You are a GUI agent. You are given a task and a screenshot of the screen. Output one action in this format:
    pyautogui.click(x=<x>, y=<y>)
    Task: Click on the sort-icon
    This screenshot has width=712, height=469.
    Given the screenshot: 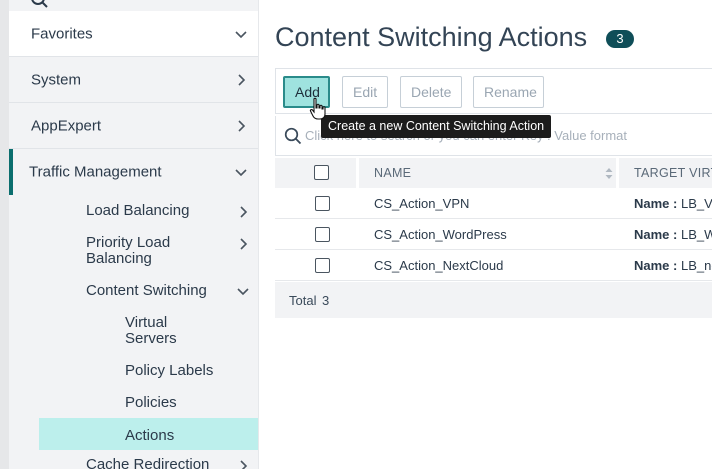 What is the action you would take?
    pyautogui.click(x=609, y=173)
    